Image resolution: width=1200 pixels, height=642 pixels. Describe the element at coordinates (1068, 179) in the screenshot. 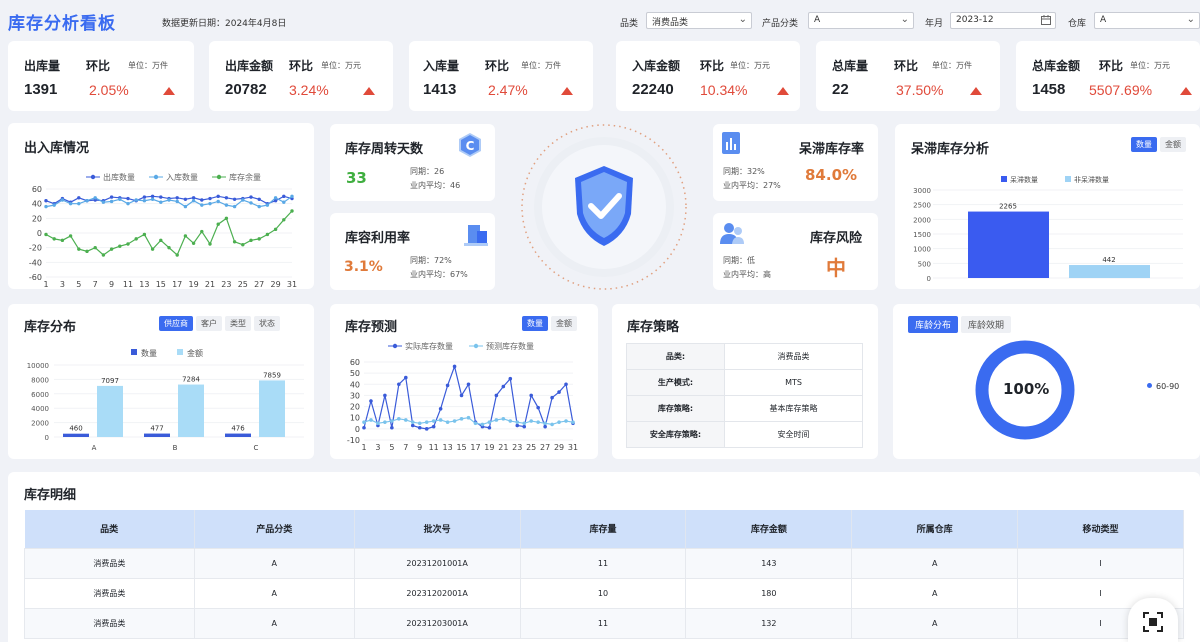

I see `legend-swatch` at that location.